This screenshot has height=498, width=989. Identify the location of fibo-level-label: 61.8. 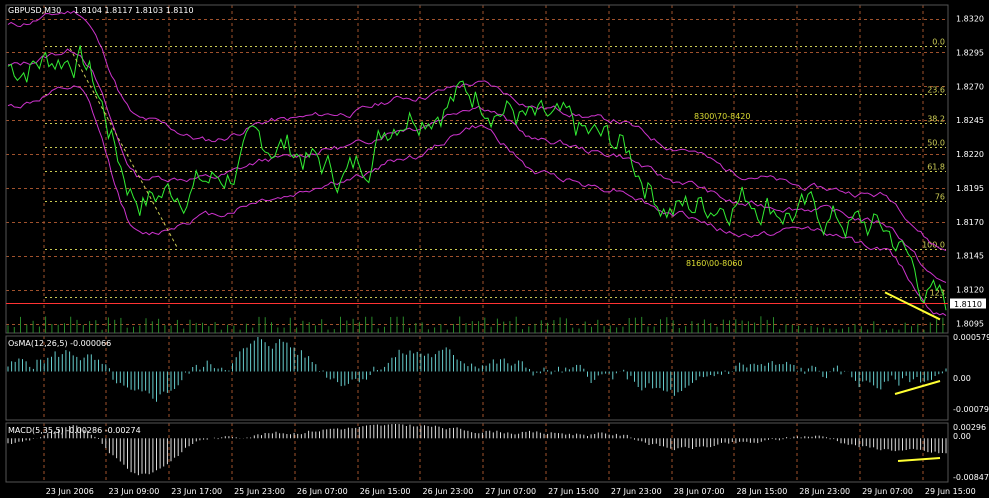
(936, 167).